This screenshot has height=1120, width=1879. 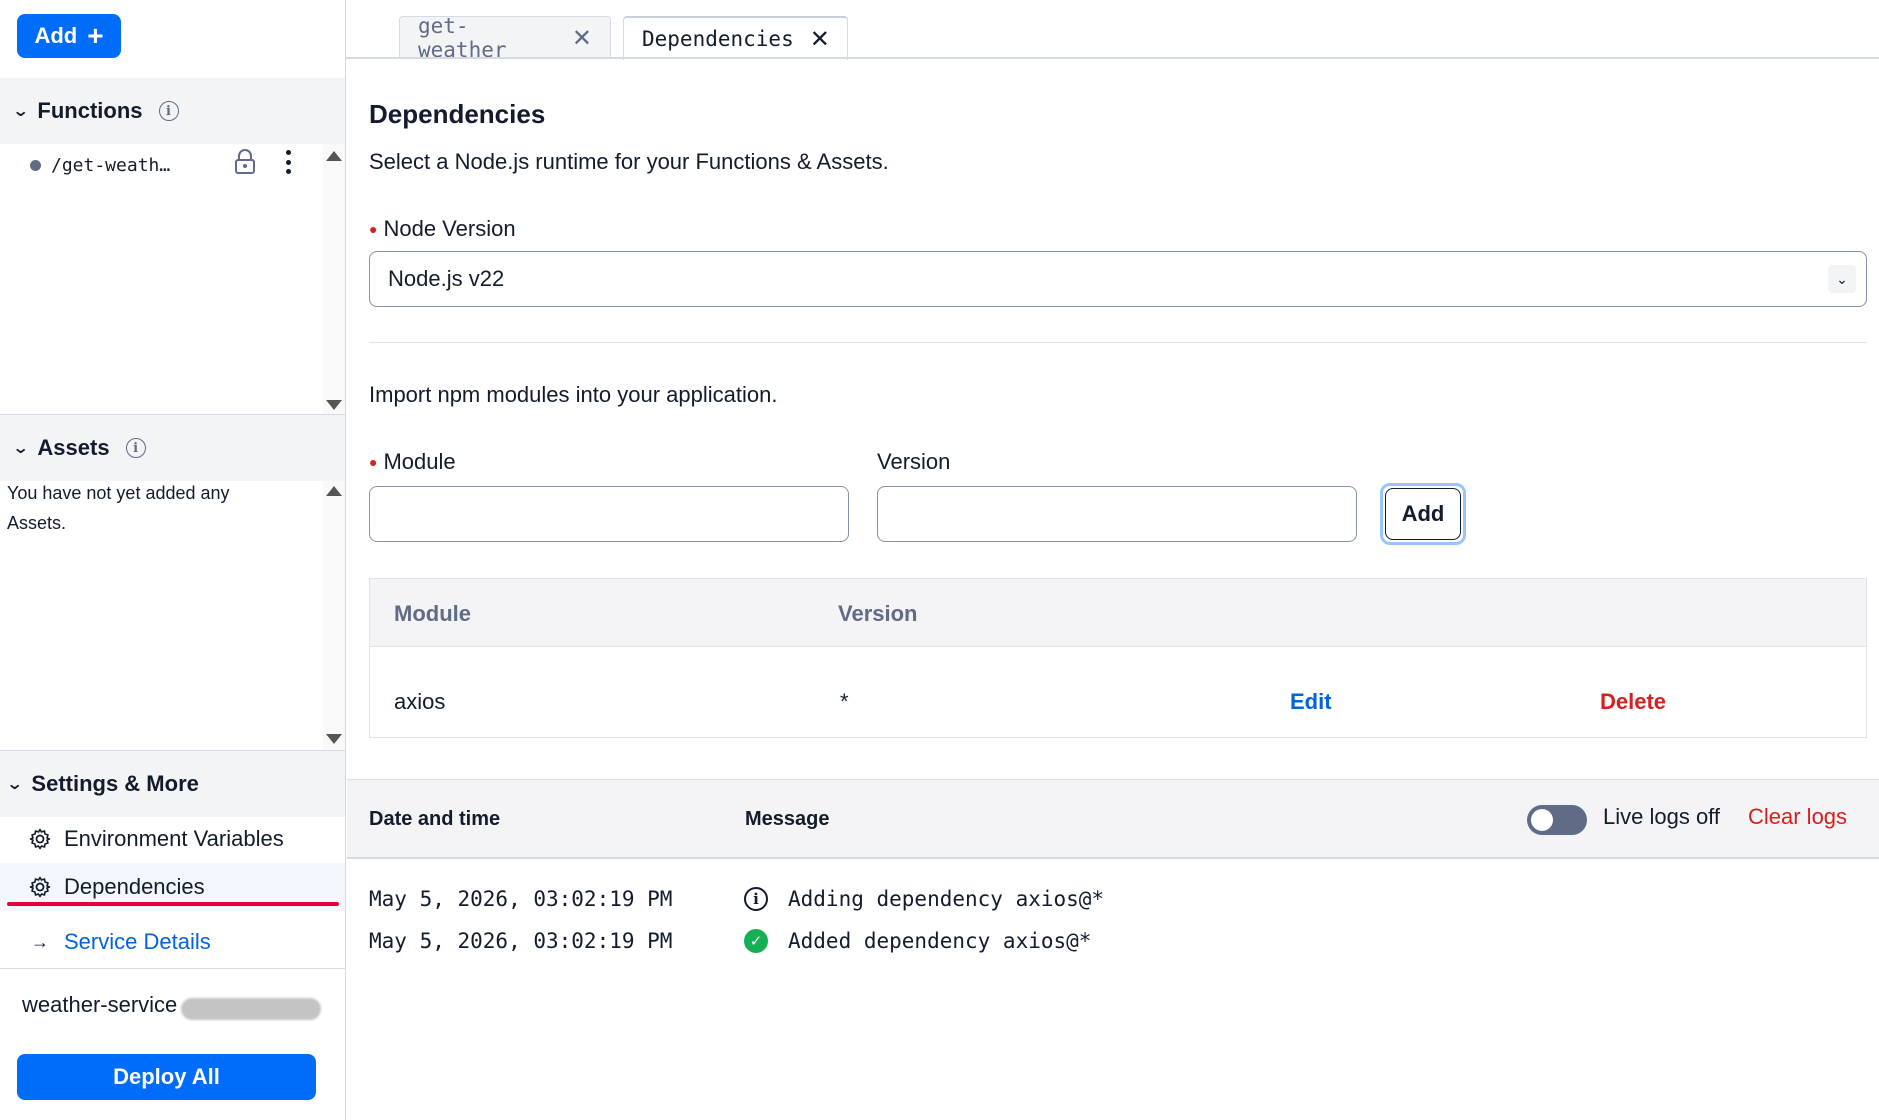 I want to click on add-button: Add +, so click(x=69, y=36).